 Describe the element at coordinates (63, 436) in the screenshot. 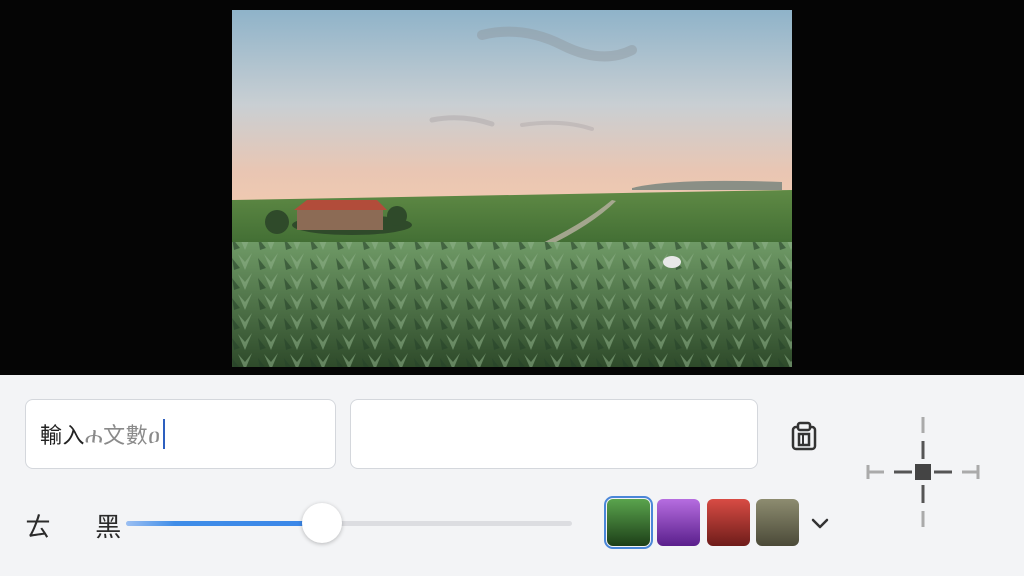

I see `typed-text: 輸入` at that location.